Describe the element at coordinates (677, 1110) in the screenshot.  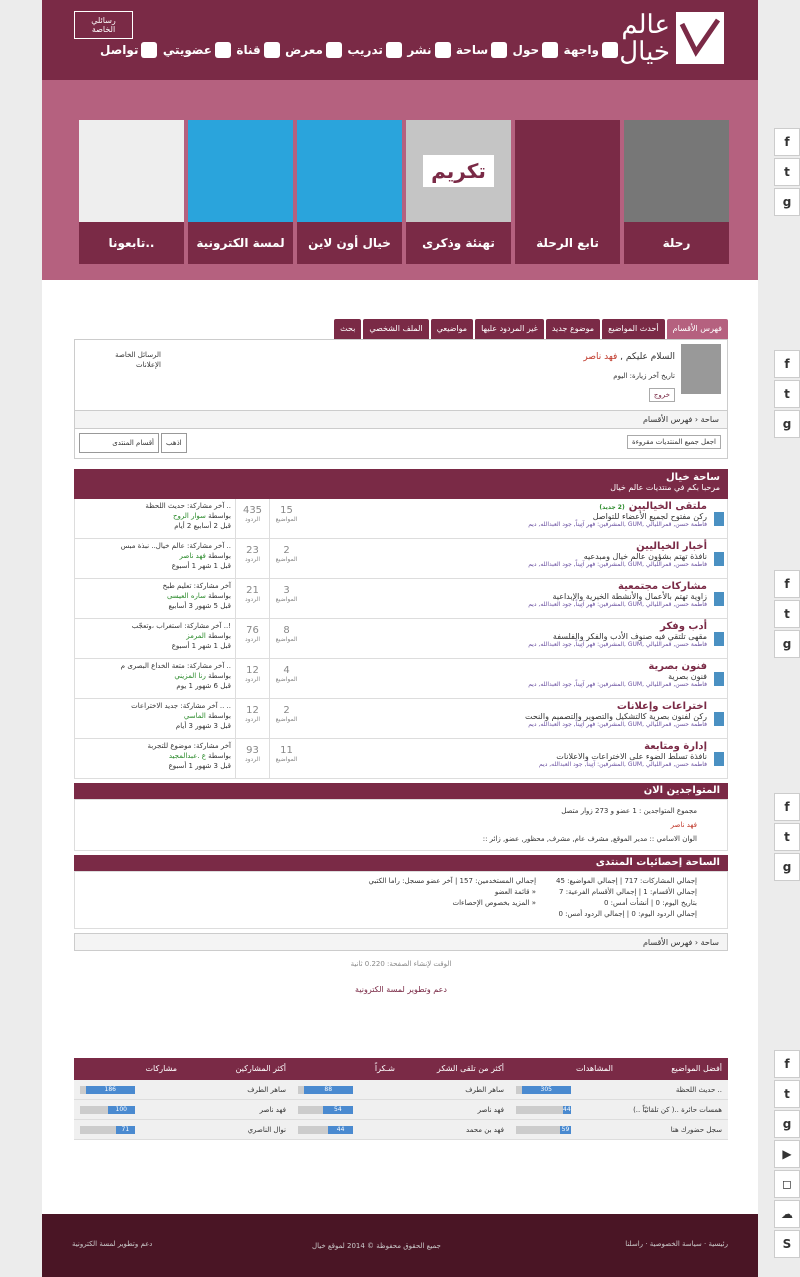
I see `top-table-name: همسات حائرة ..( كن تلقائيّاً ..)` at that location.